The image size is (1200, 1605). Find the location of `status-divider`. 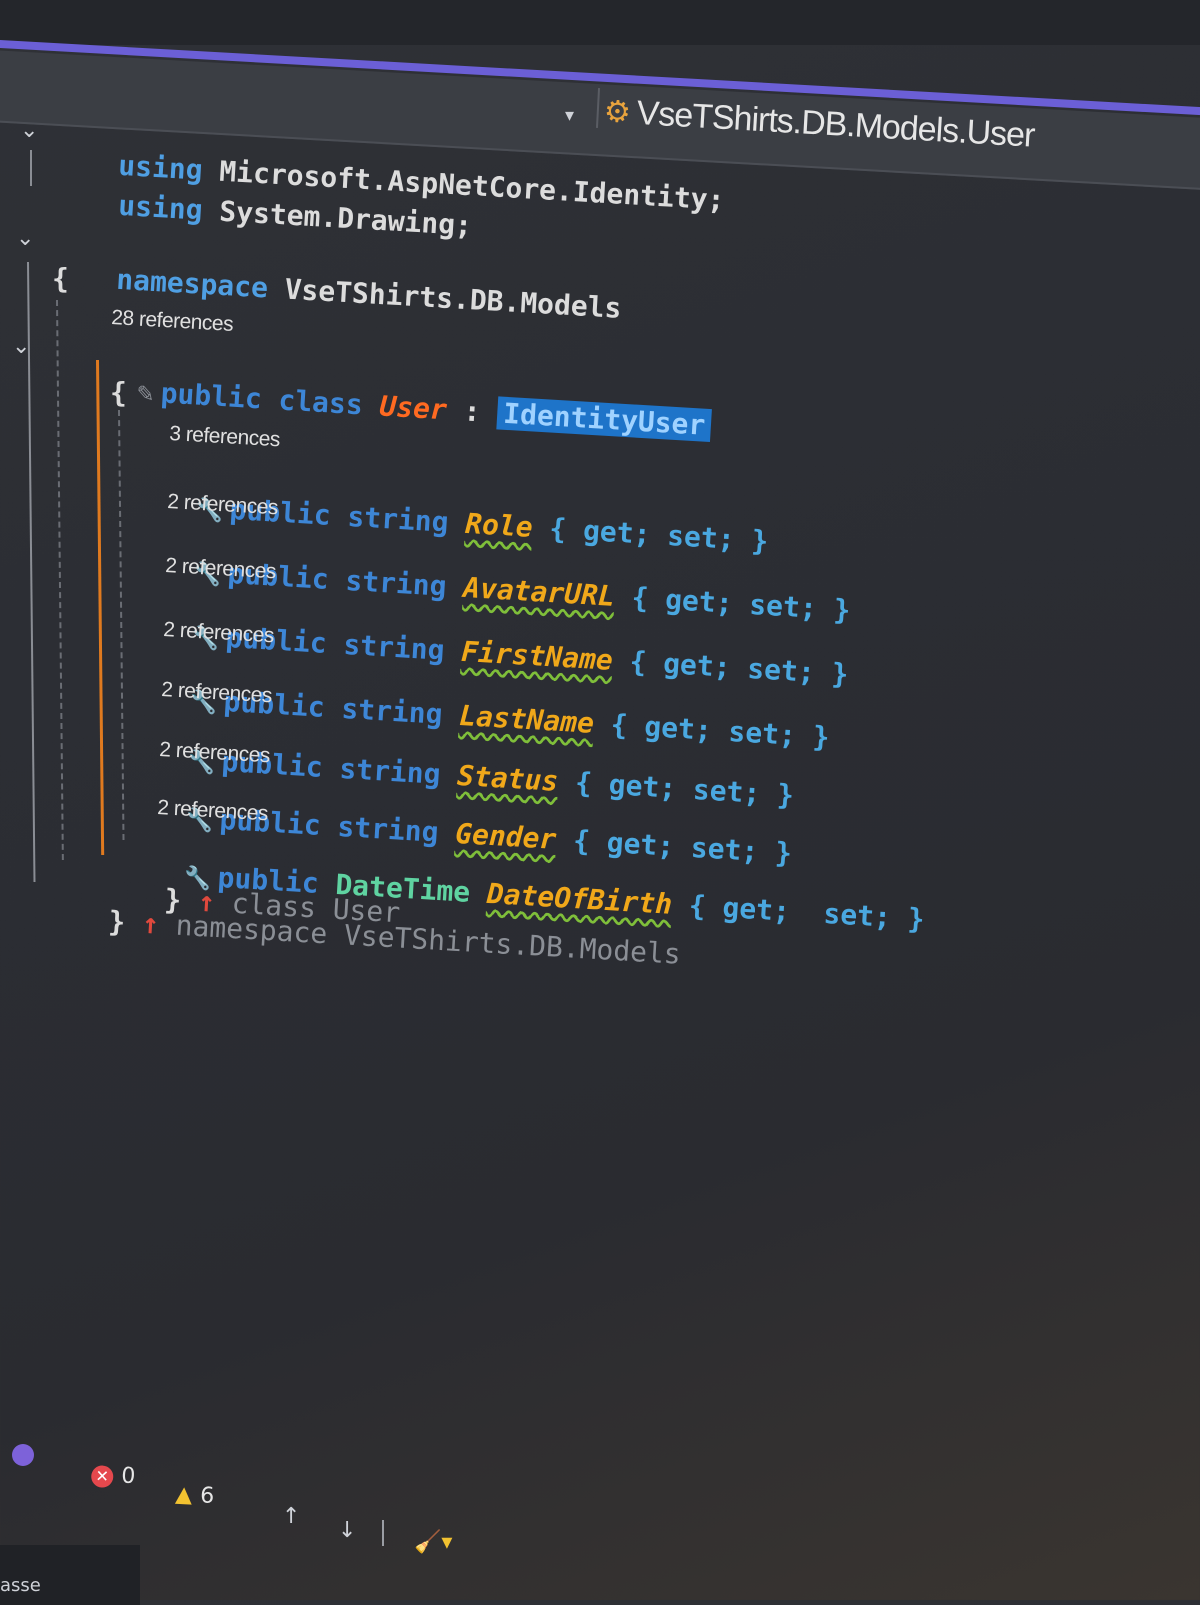

status-divider is located at coordinates (383, 1533).